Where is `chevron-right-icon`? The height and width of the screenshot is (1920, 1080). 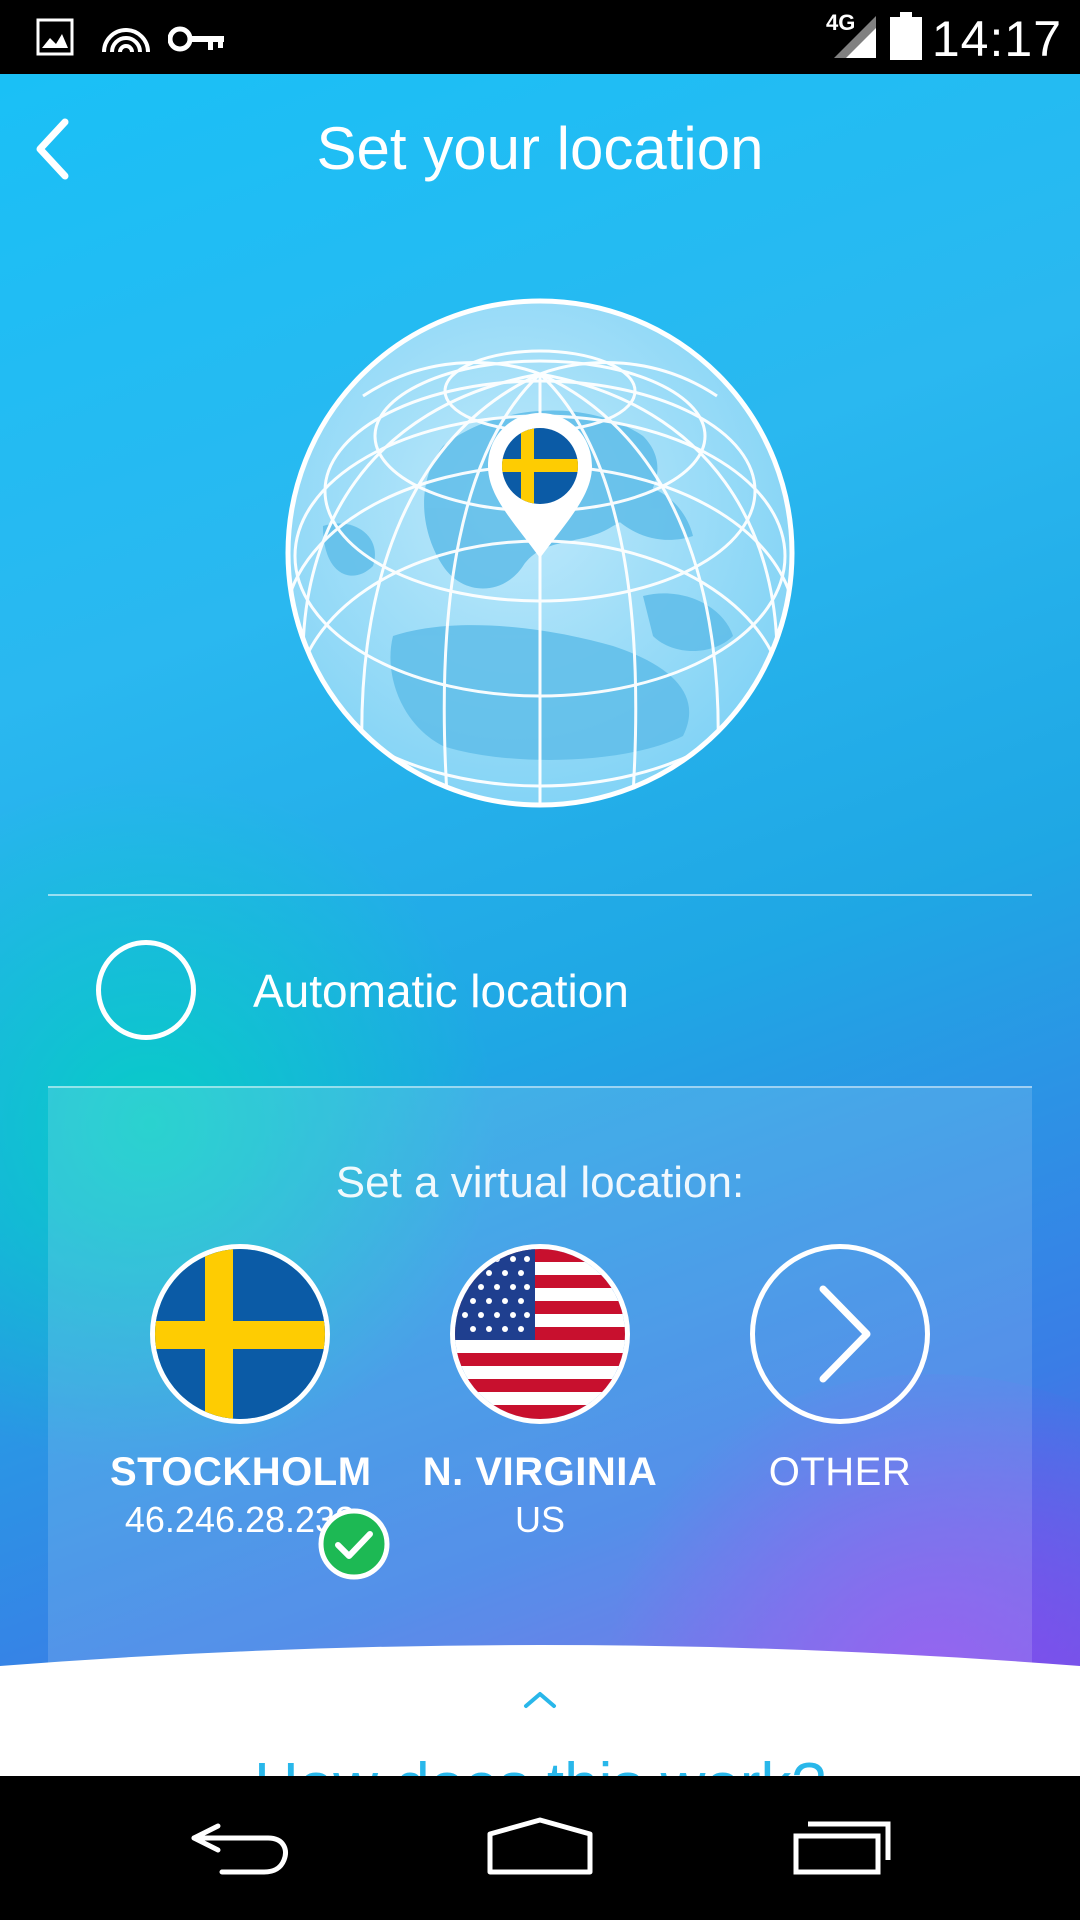 chevron-right-icon is located at coordinates (845, 1334).